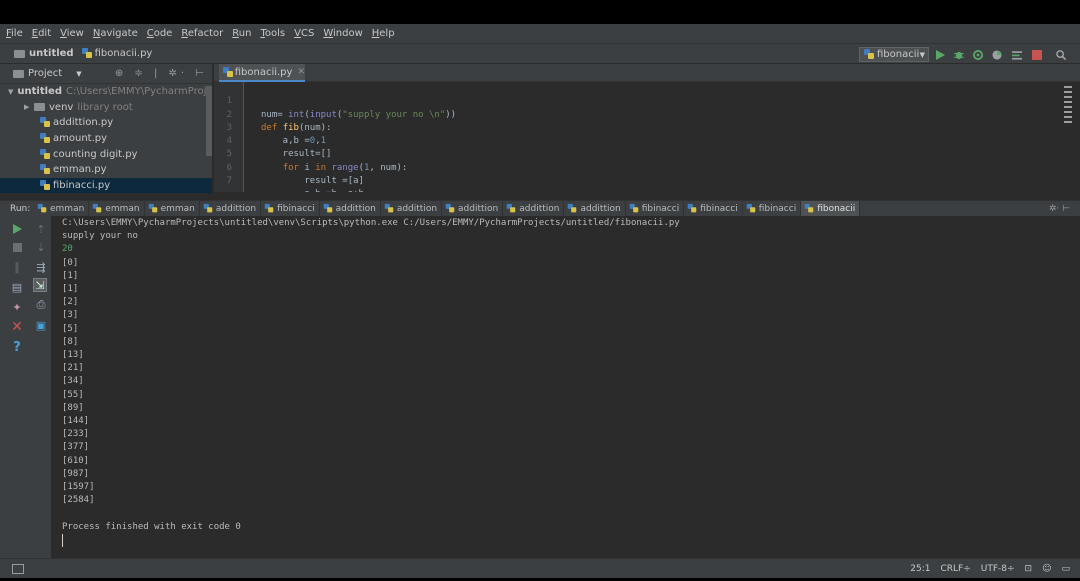 This screenshot has height=581, width=1080. Describe the element at coordinates (10, 92) in the screenshot. I see `expand-arrow-icon: ▼` at that location.